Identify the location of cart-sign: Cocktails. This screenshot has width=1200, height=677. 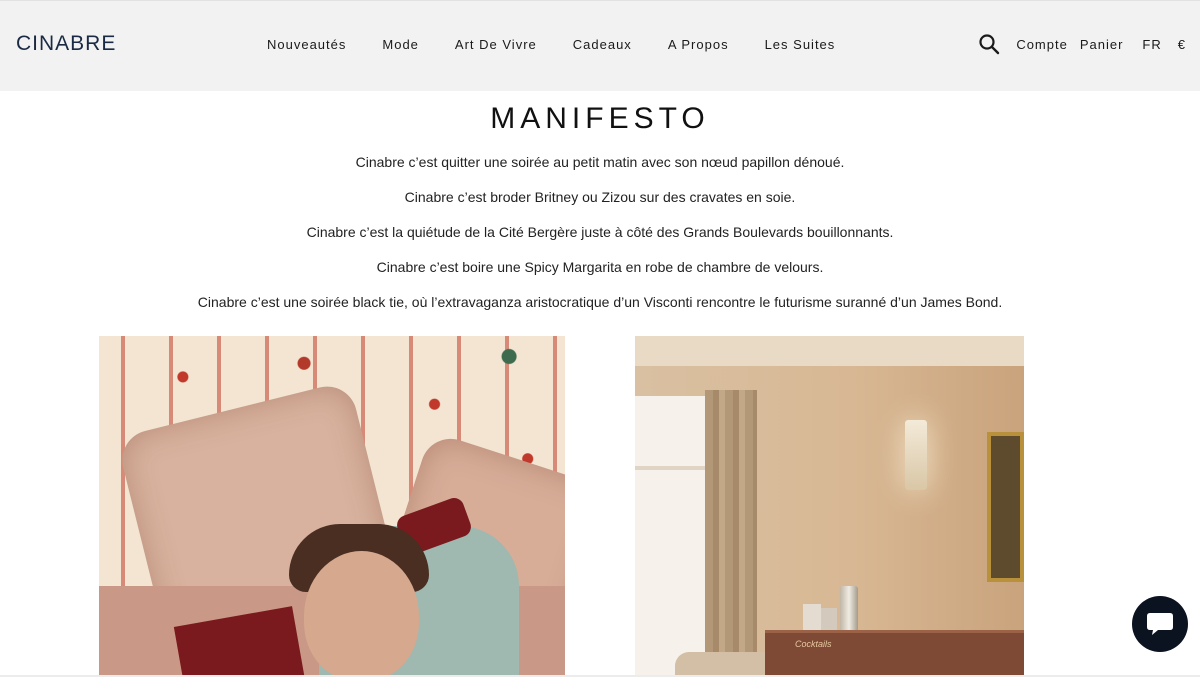
(813, 644).